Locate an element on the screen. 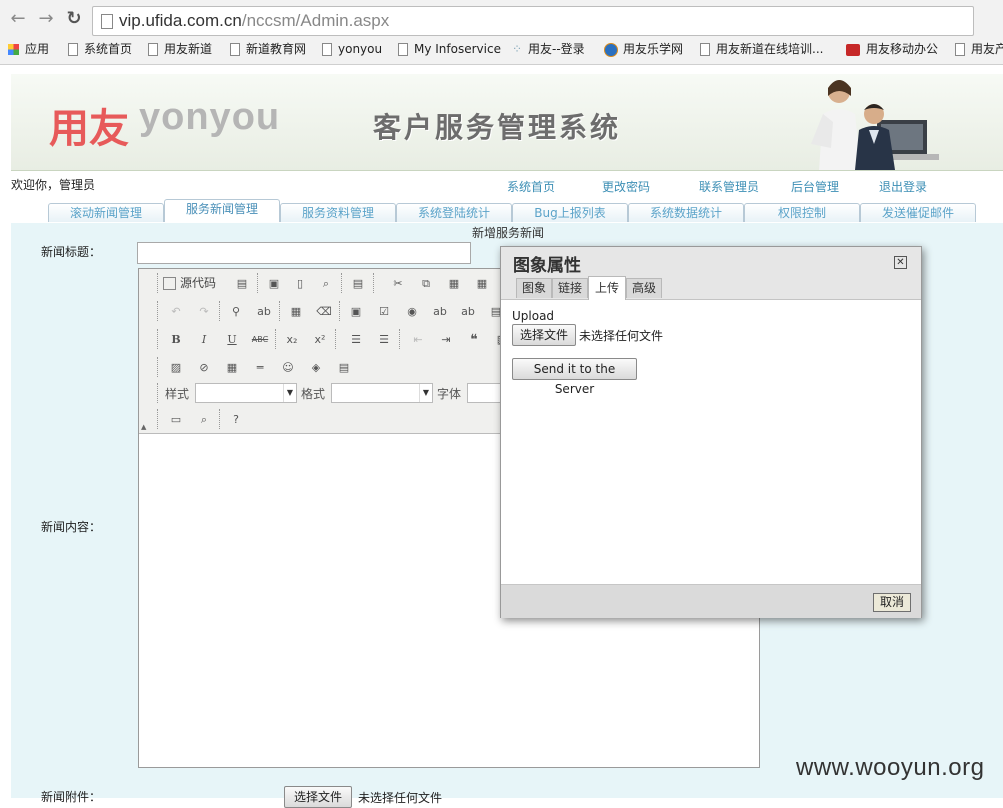  paste-text-icon: ▦ is located at coordinates (482, 284).